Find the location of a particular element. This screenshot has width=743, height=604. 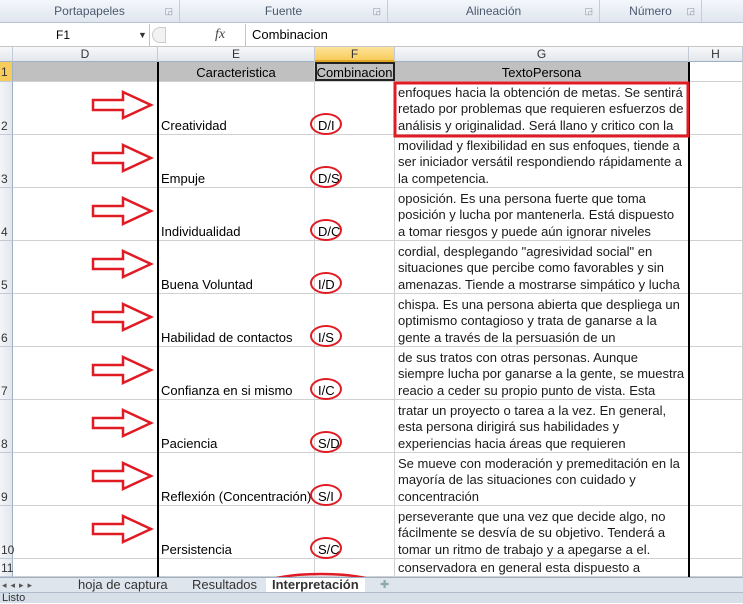

column-header-h: H is located at coordinates (716, 54).